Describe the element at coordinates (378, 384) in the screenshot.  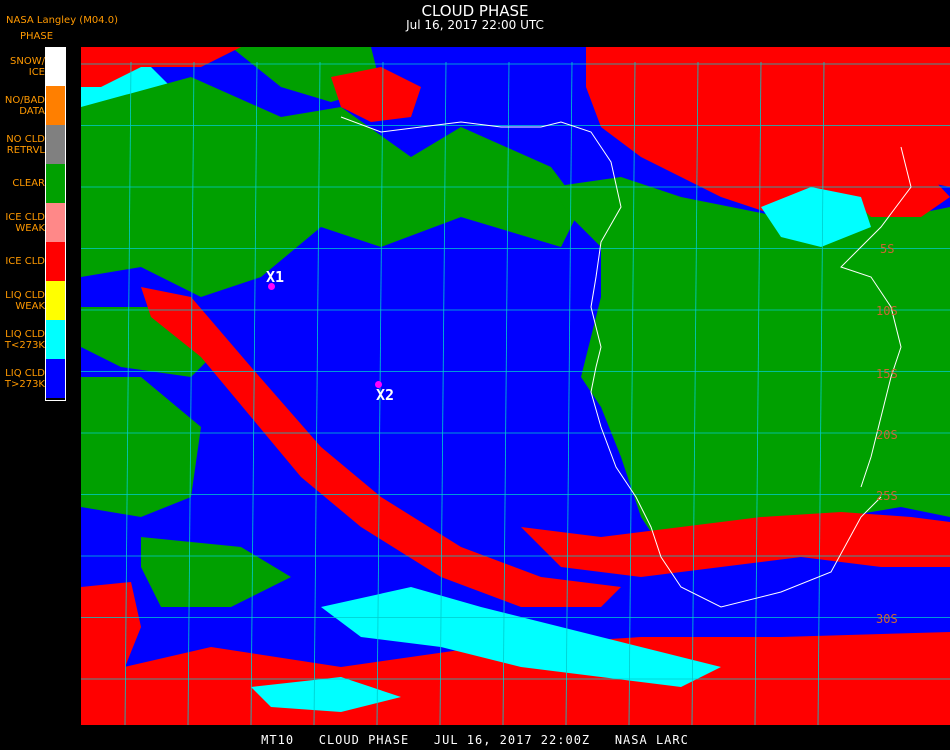
I see `marker-x2-dot` at that location.